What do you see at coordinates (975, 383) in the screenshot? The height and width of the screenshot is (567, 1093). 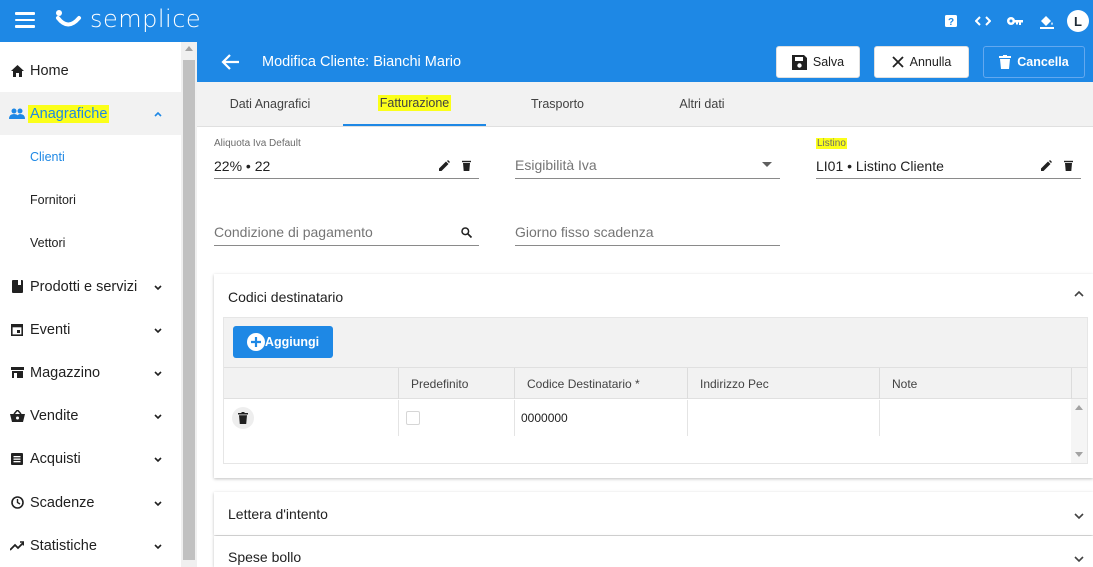 I see `grid-header-cell: Note` at bounding box center [975, 383].